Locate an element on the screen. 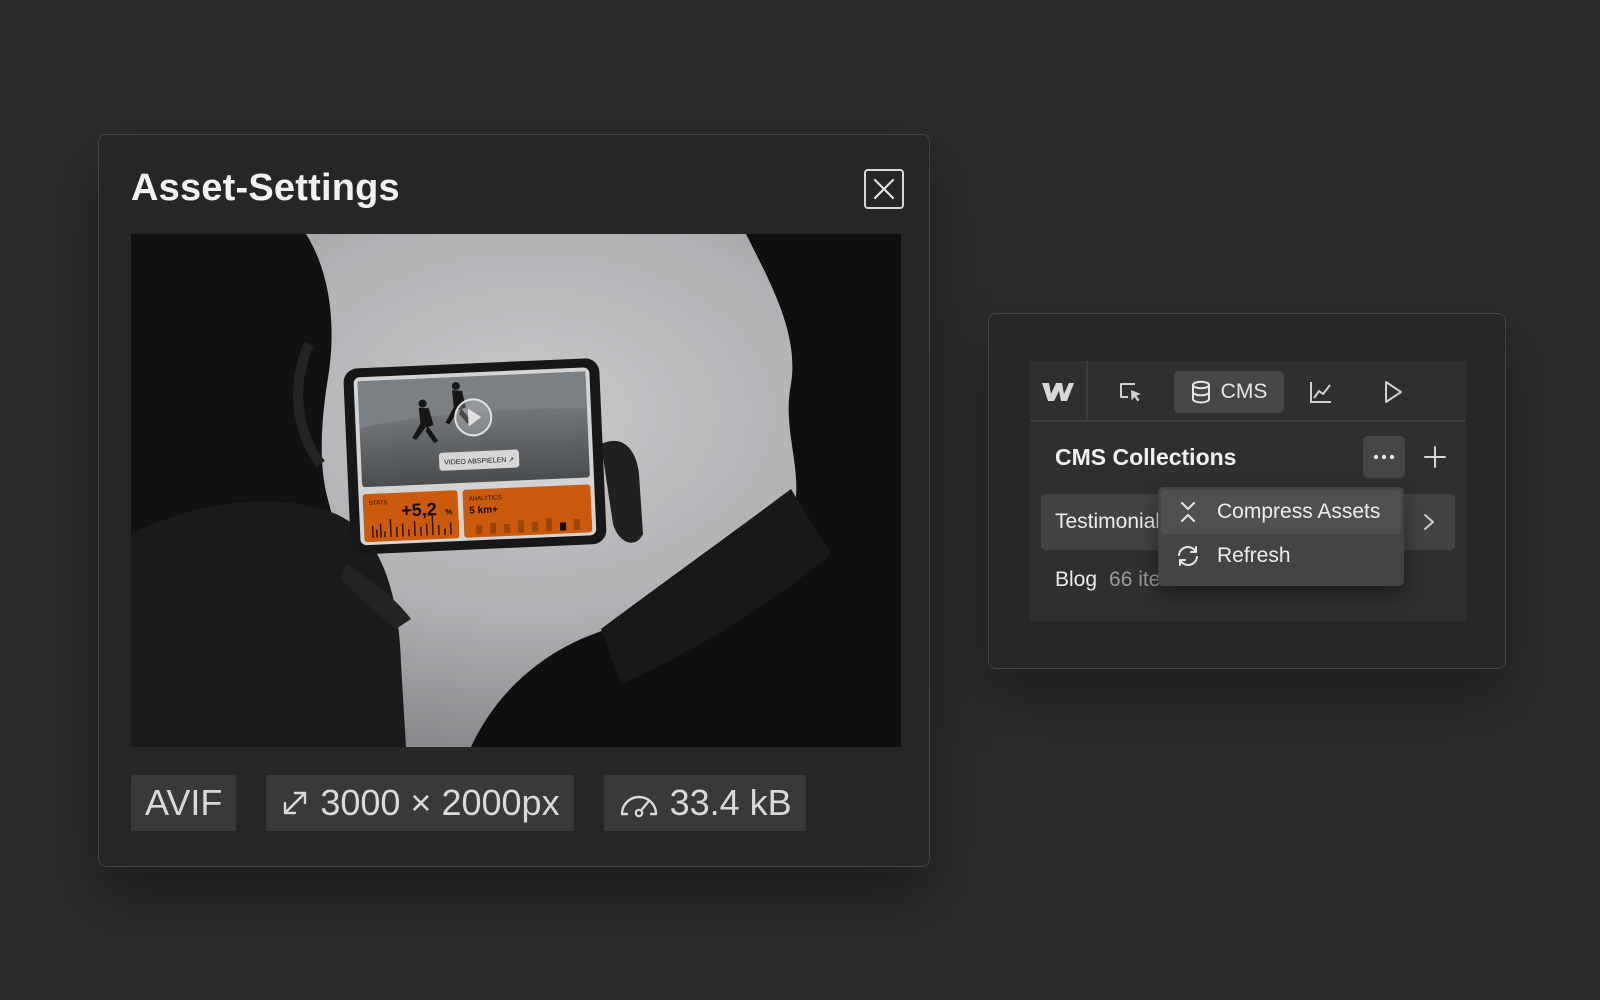 The height and width of the screenshot is (1000, 1600). more-dots-icon is located at coordinates (1384, 457).